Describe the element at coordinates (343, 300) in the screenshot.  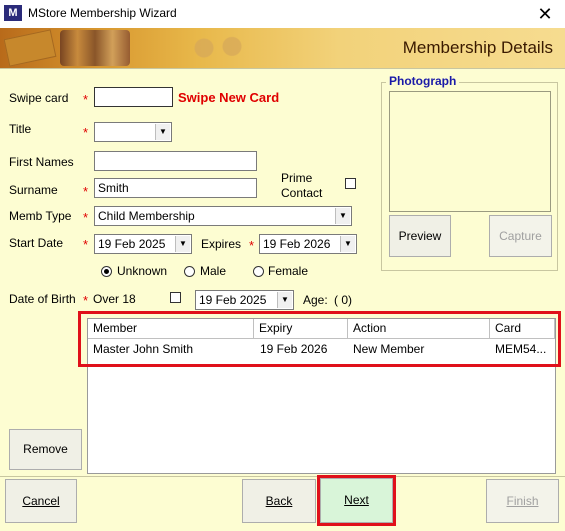
I see `age-value: ( 0)` at that location.